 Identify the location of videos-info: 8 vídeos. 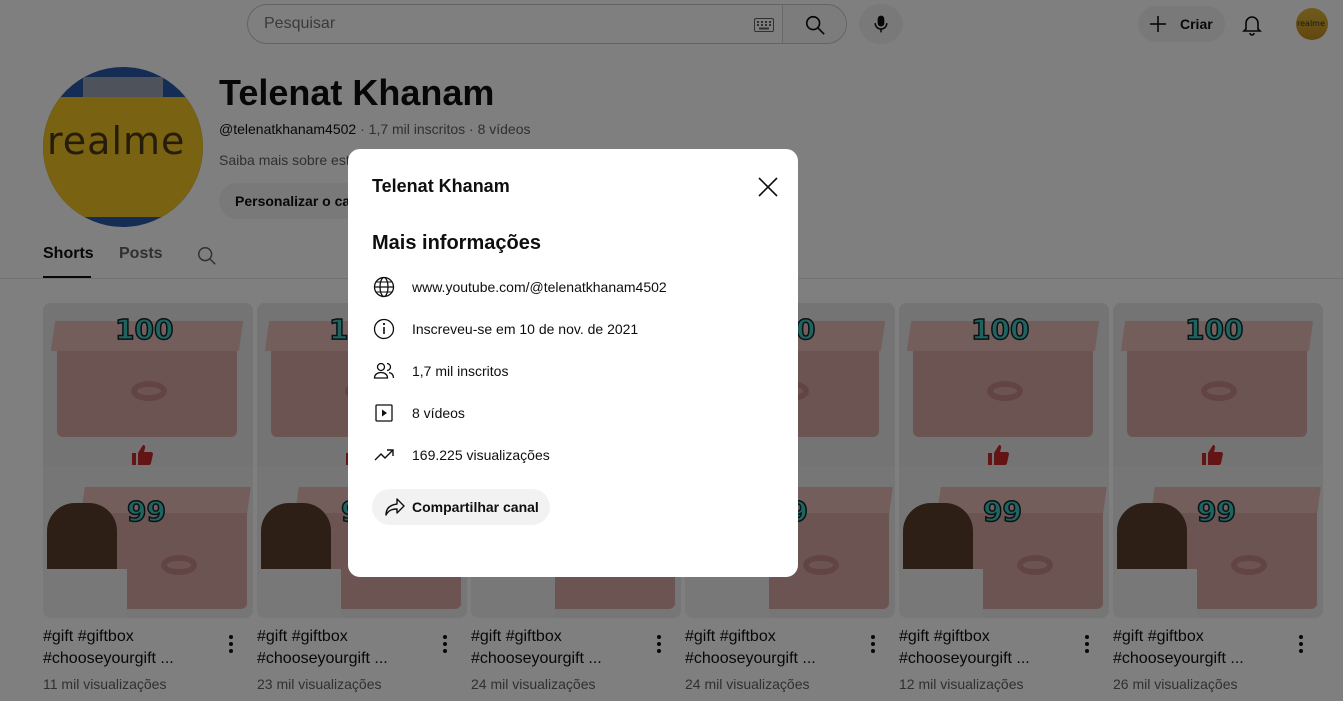
(438, 413).